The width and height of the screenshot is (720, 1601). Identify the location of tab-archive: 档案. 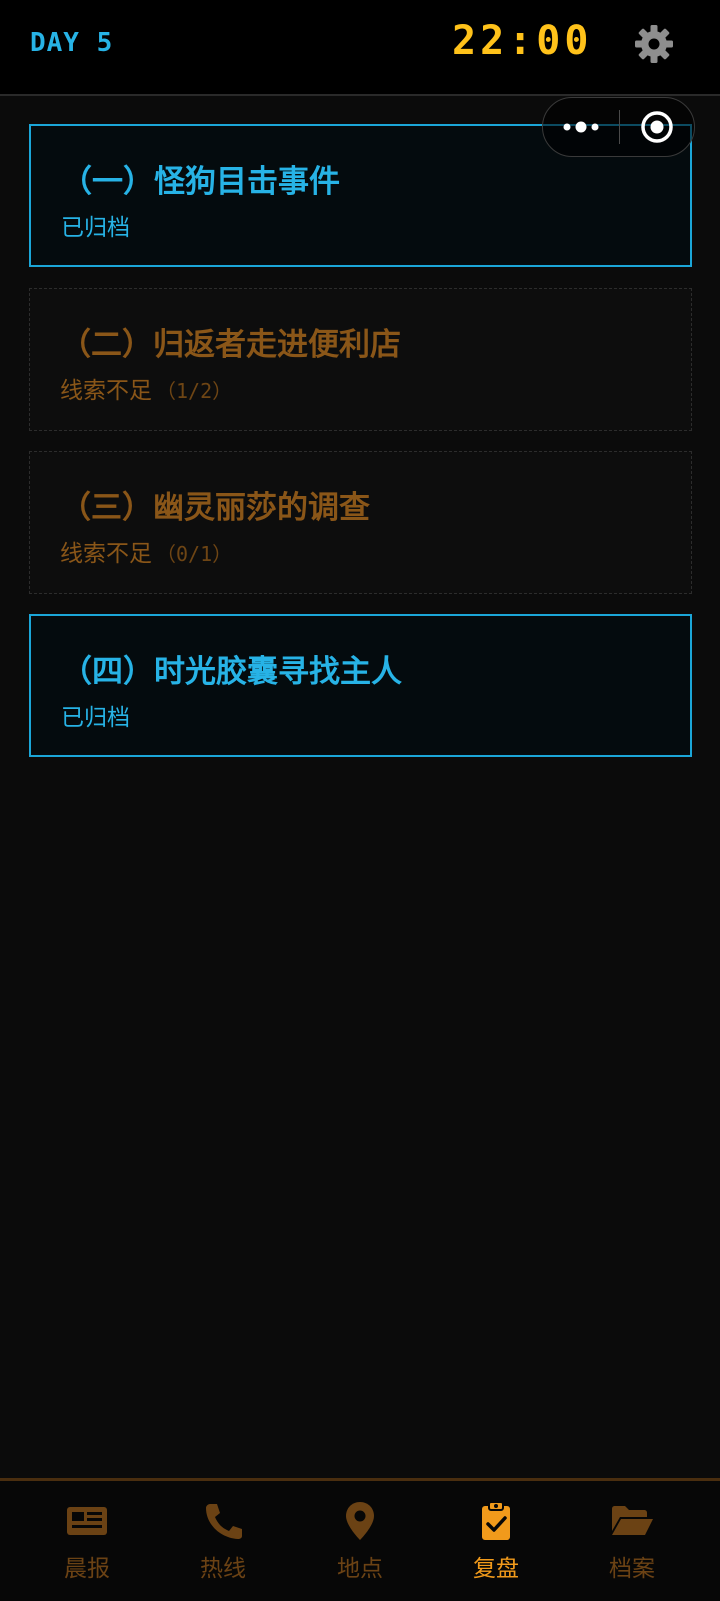
(632, 1545).